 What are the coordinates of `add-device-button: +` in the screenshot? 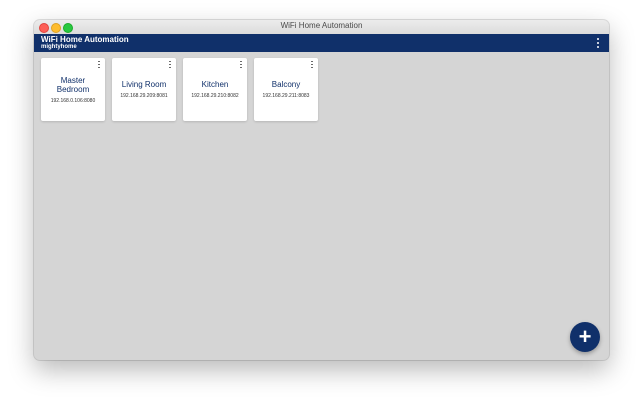 It's located at (585, 337).